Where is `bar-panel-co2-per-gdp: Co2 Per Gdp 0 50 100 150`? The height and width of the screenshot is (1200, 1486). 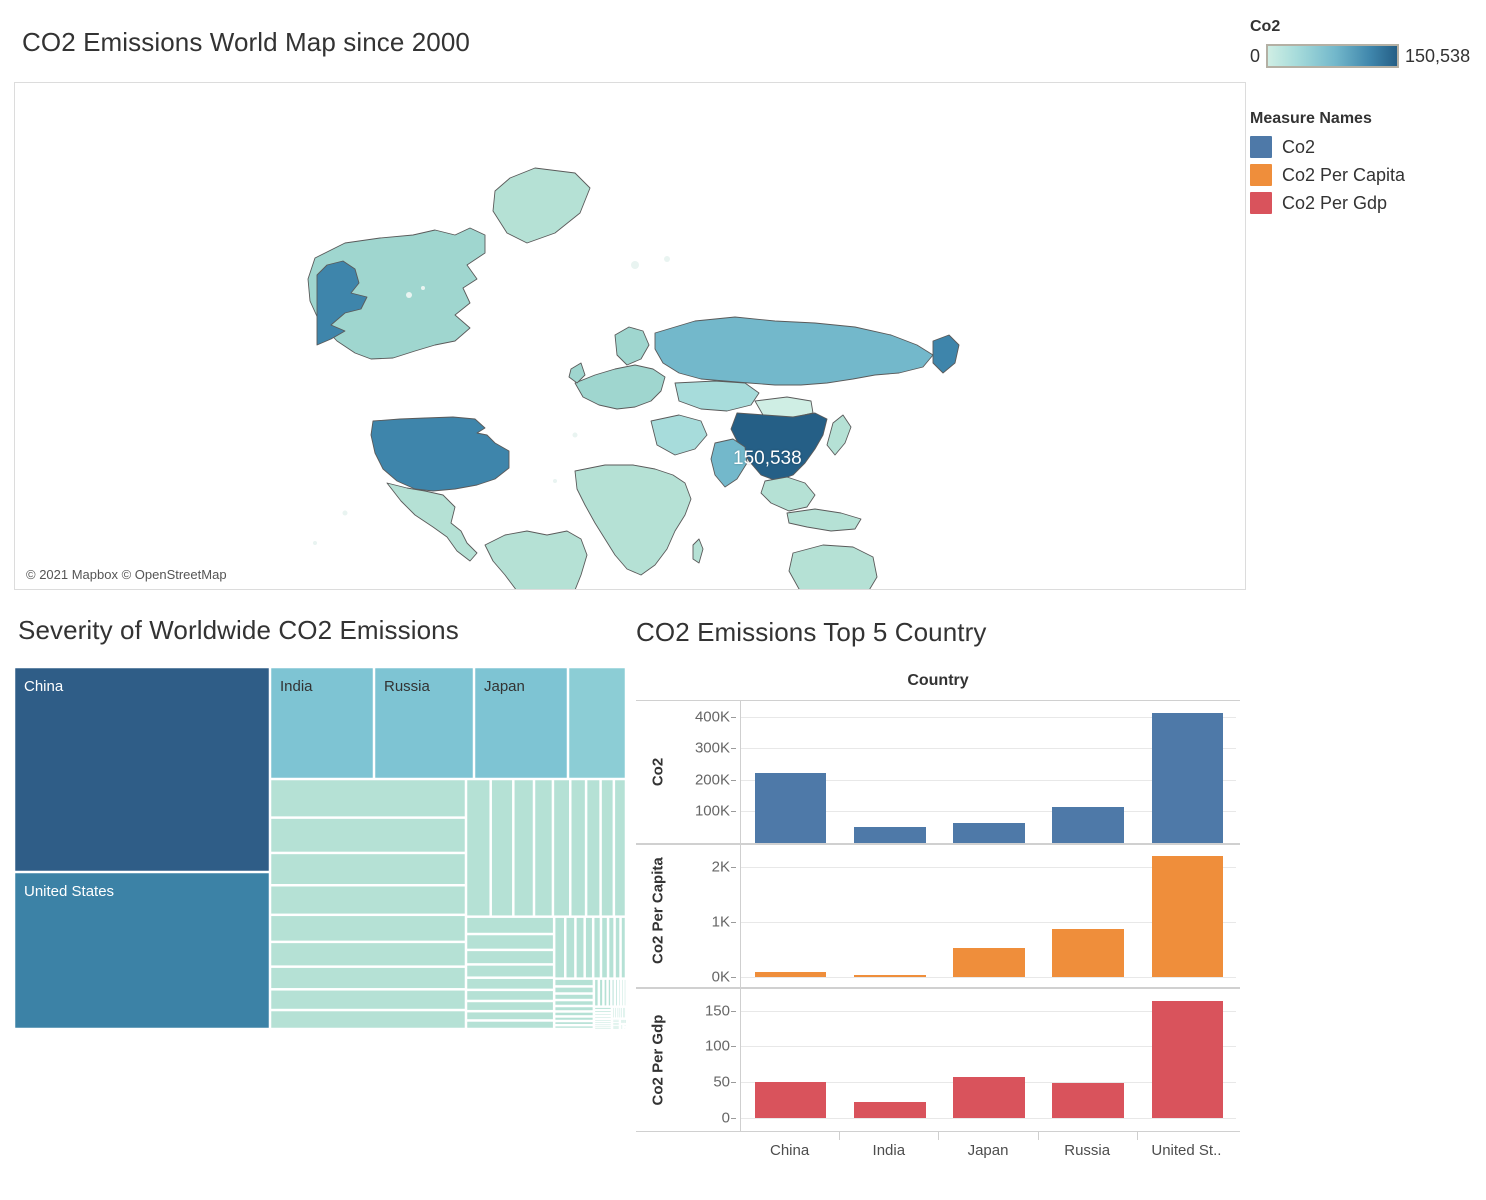 bar-panel-co2-per-gdp: Co2 Per Gdp 0 50 100 150 is located at coordinates (938, 1060).